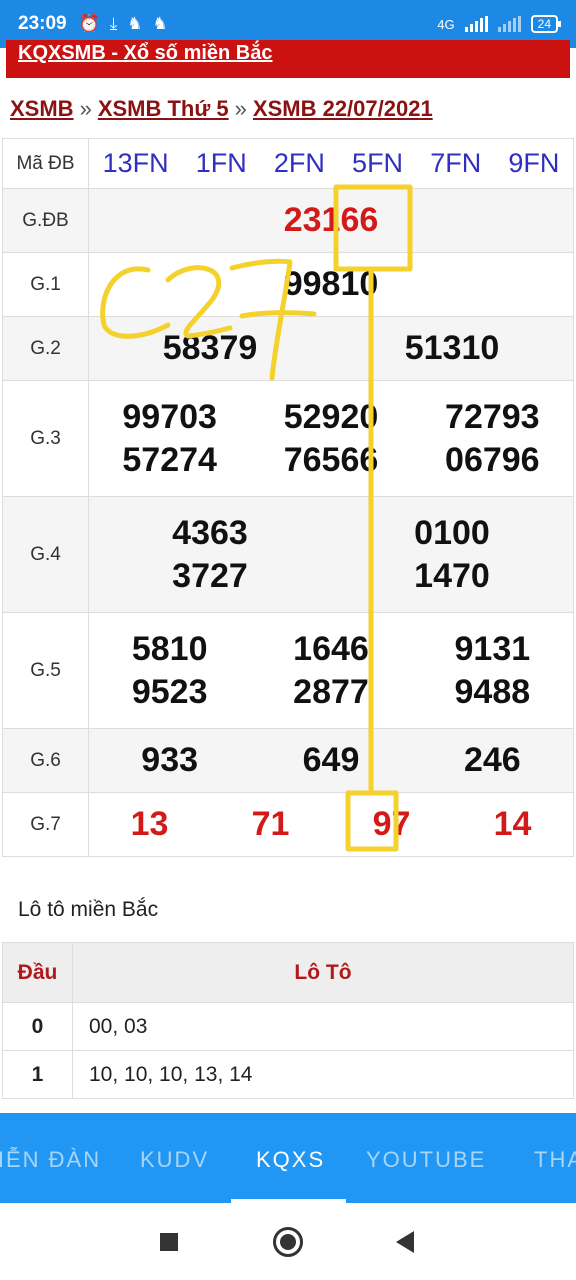 The width and height of the screenshot is (576, 1280). I want to click on prize-number: 2877, so click(331, 691).